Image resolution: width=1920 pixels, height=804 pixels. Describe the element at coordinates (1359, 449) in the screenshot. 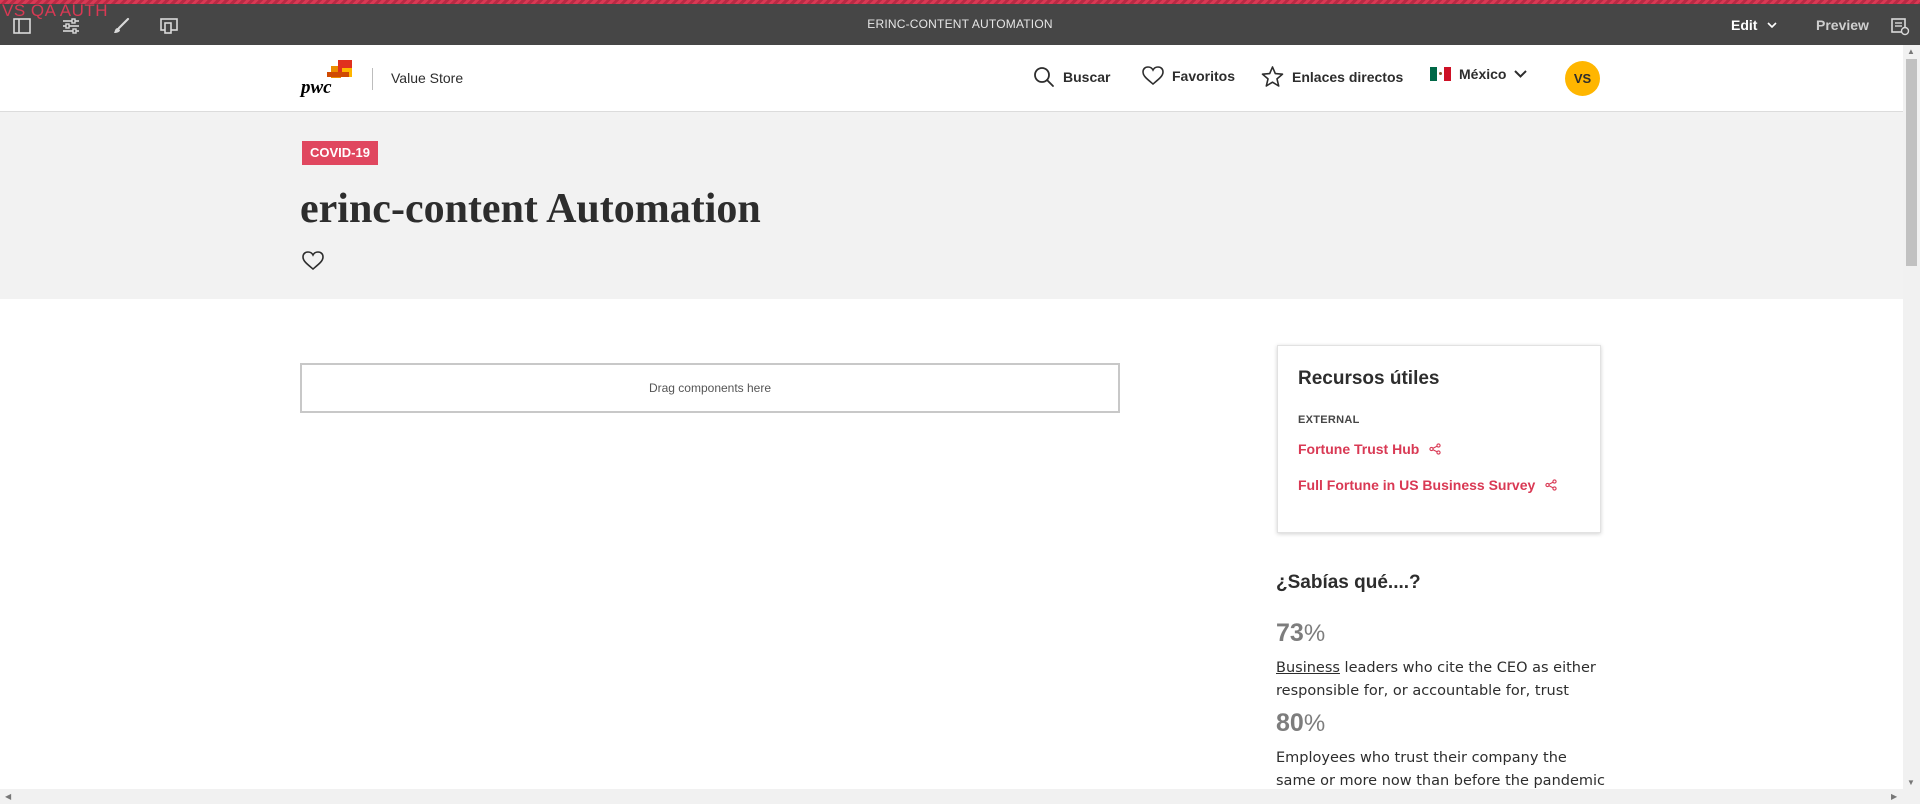

I see `resource-link-label: Fortune Trust Hub` at that location.